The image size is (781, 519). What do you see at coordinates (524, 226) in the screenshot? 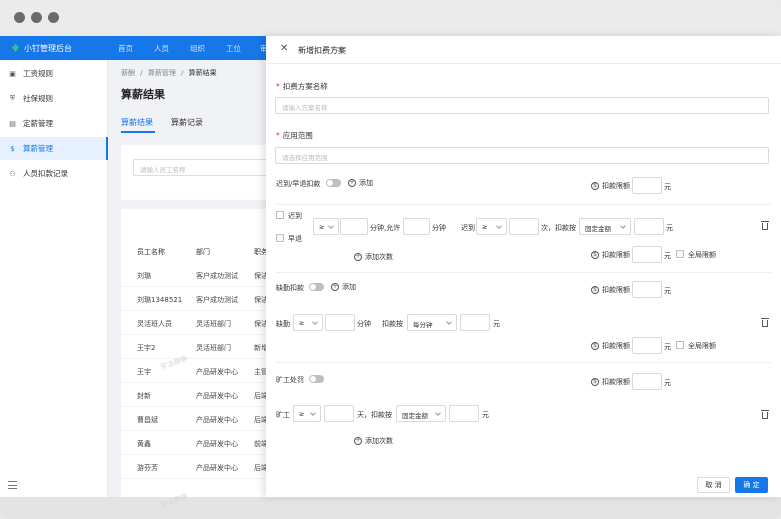
I see `late-count-input` at bounding box center [524, 226].